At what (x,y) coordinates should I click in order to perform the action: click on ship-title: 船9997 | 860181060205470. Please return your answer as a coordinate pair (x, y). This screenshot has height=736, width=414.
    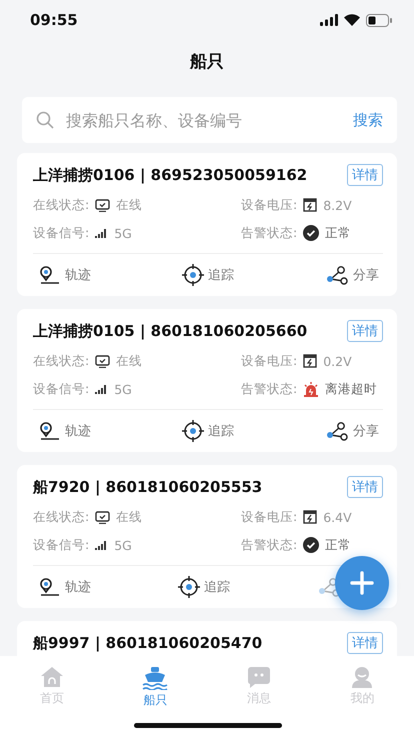
    Looking at the image, I should click on (147, 643).